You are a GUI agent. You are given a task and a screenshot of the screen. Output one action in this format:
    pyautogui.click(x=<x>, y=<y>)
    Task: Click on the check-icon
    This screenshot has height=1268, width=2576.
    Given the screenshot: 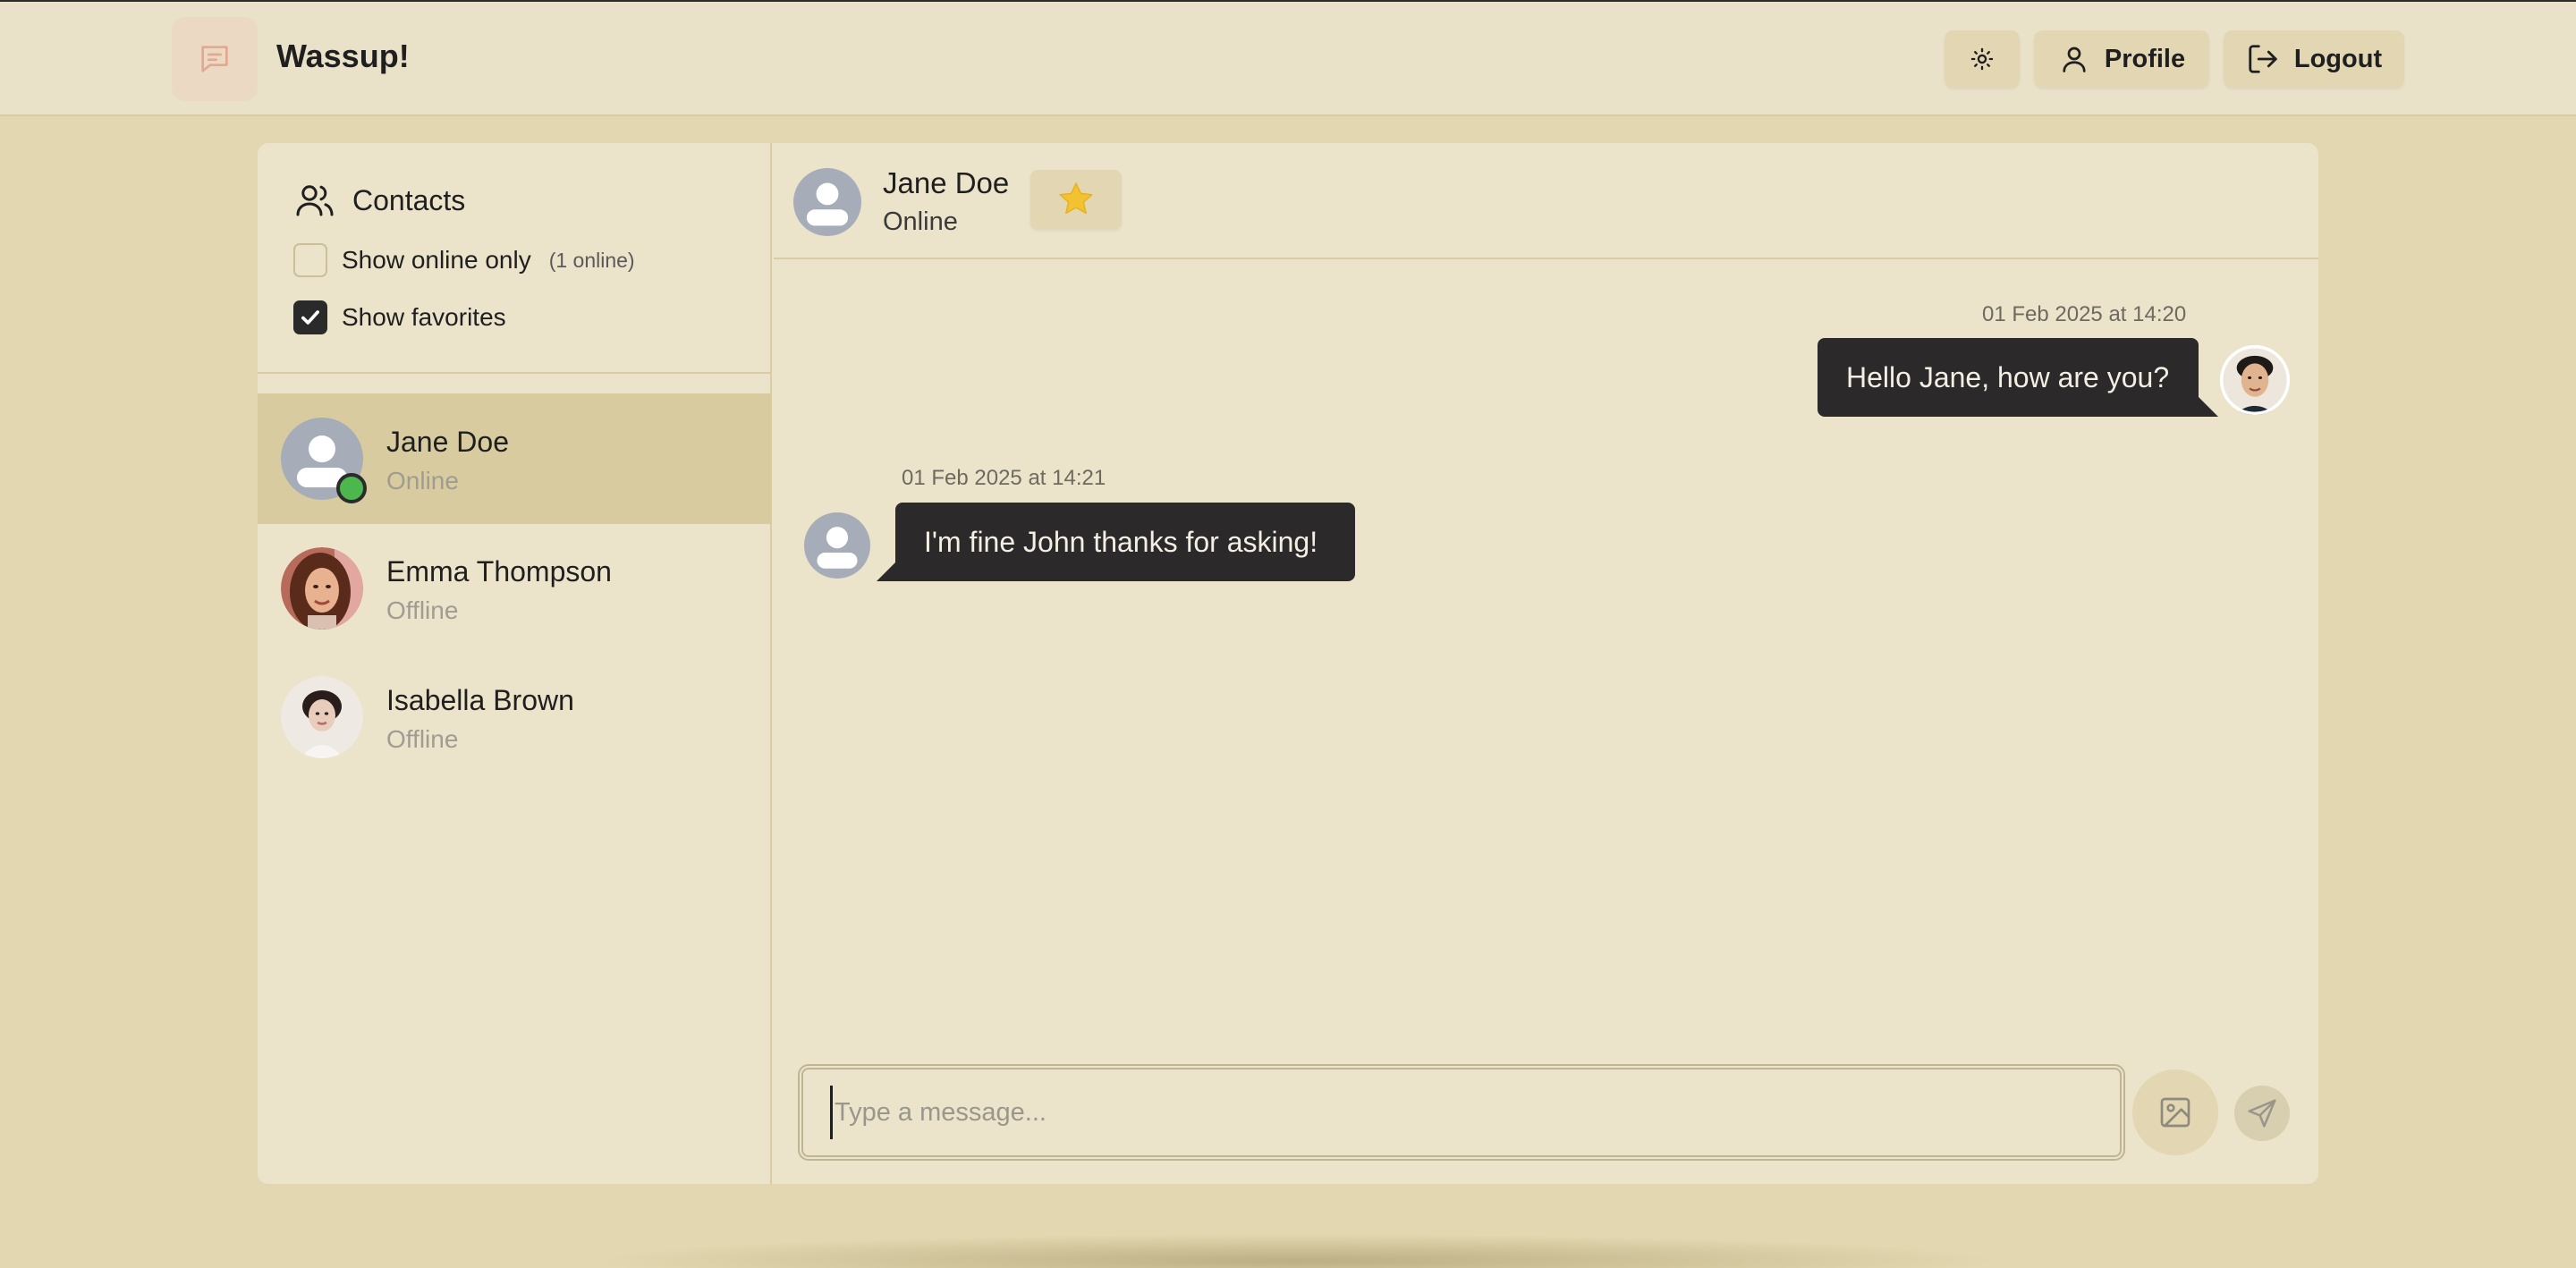 What is the action you would take?
    pyautogui.click(x=310, y=317)
    